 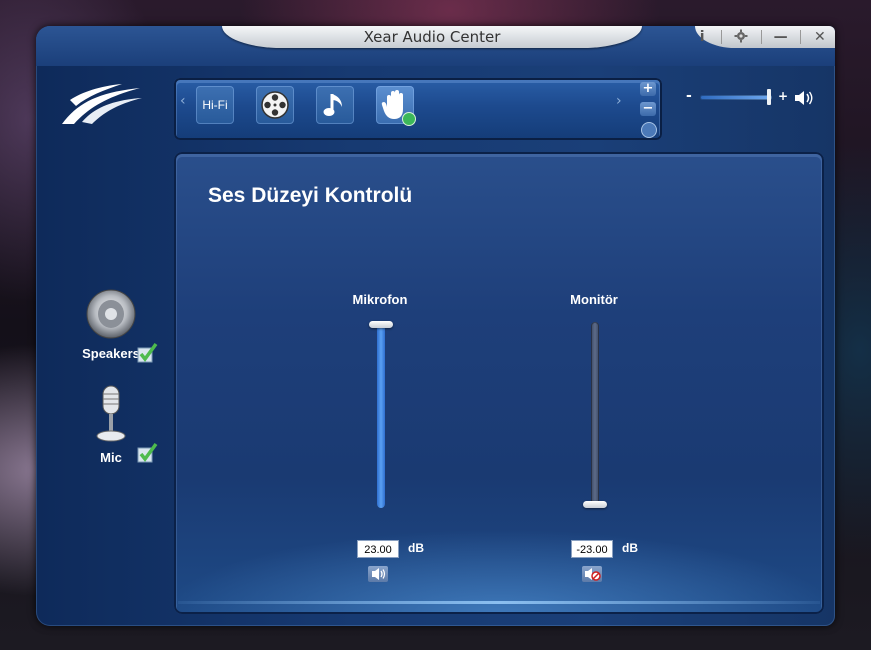 I want to click on speaker-muted-icon, so click(x=593, y=574).